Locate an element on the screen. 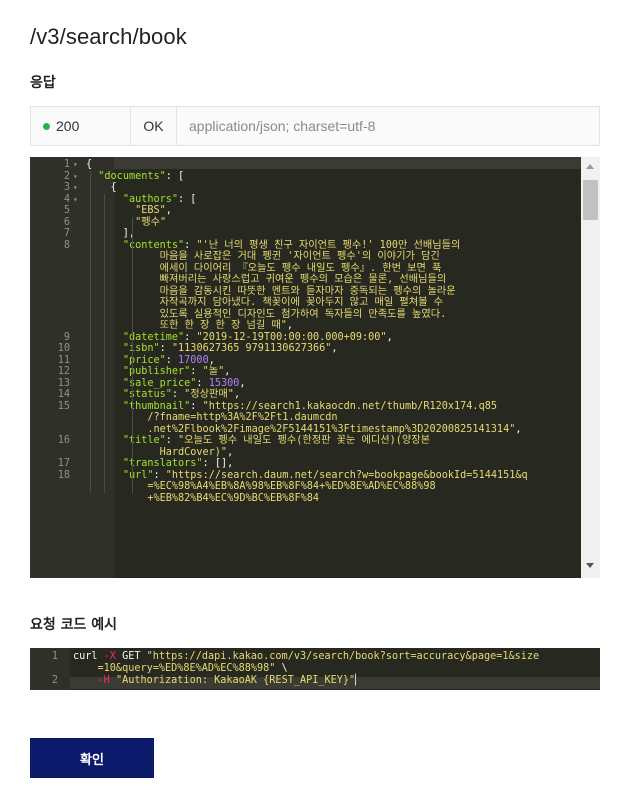 The width and height of the screenshot is (618, 791). code-token: "2019-12-19T00:00:00.000+09:00" is located at coordinates (291, 337).